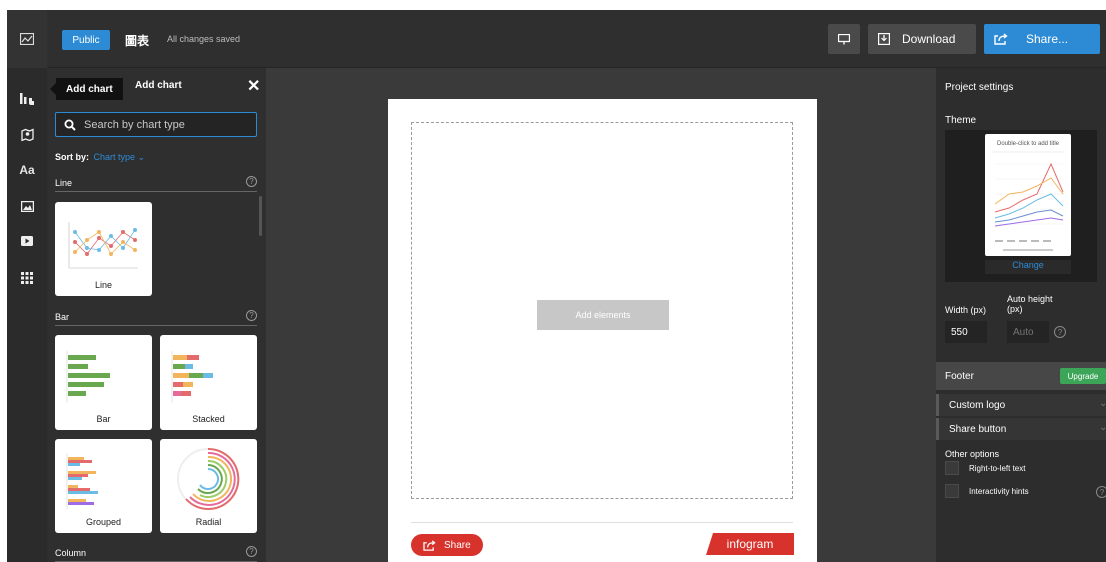 This screenshot has height=562, width=1106. I want to click on card-label: Stacked, so click(208, 419).